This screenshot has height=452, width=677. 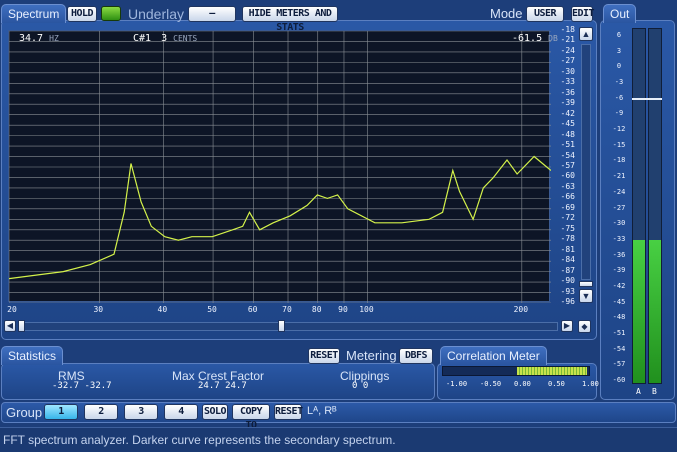 I want to click on output-meter-a-level, so click(x=639, y=311).